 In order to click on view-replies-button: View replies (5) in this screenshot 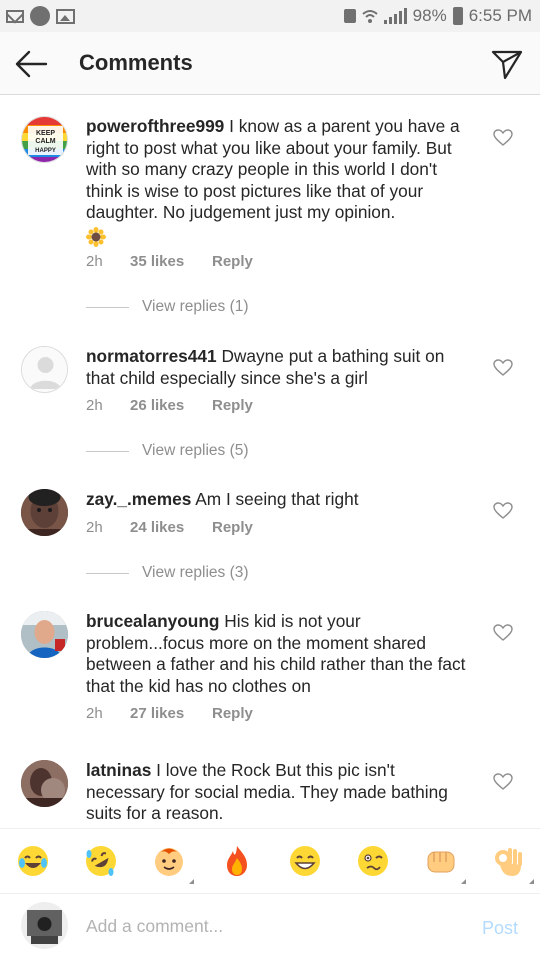, I will do `click(167, 451)`.